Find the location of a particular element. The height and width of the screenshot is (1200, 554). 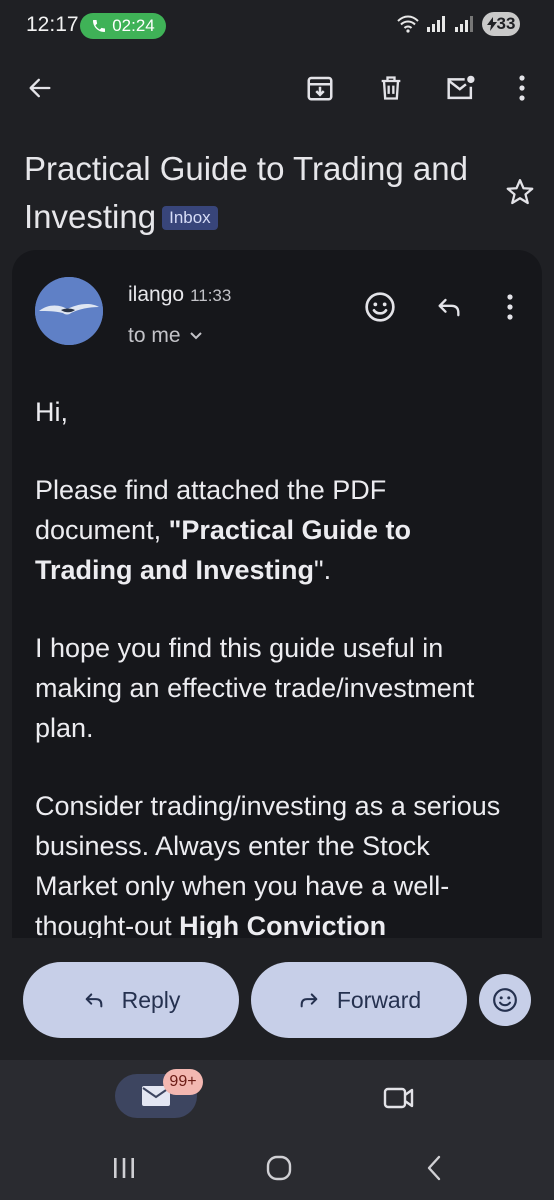

back-arrow-icon is located at coordinates (40, 88).